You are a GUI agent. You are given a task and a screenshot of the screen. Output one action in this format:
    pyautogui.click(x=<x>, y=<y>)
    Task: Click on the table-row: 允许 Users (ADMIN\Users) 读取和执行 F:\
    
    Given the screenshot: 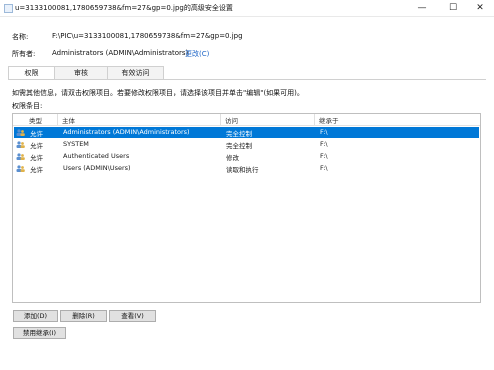 What is the action you would take?
    pyautogui.click(x=246, y=168)
    